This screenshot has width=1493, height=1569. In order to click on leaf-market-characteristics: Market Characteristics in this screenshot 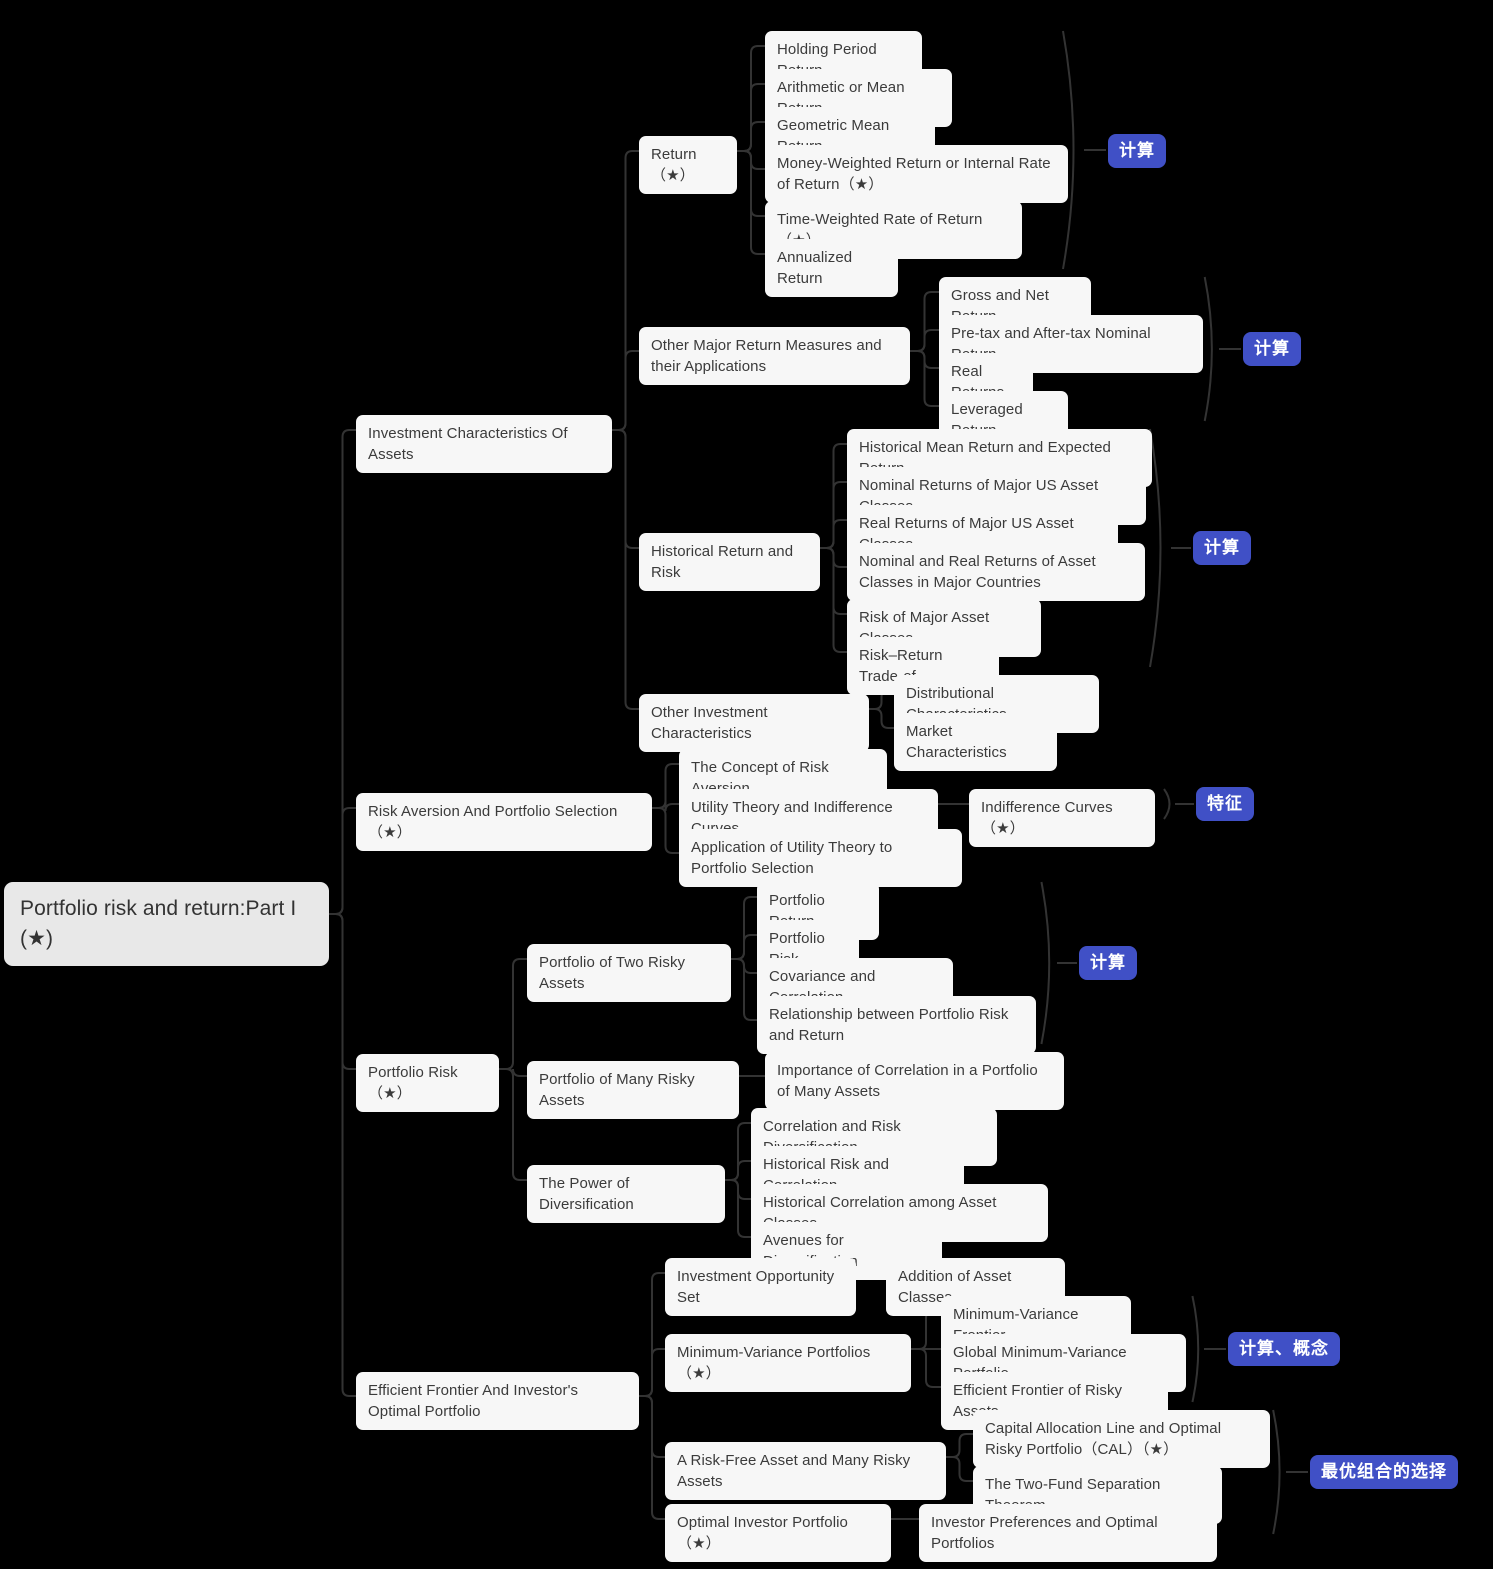, I will do `click(975, 742)`.